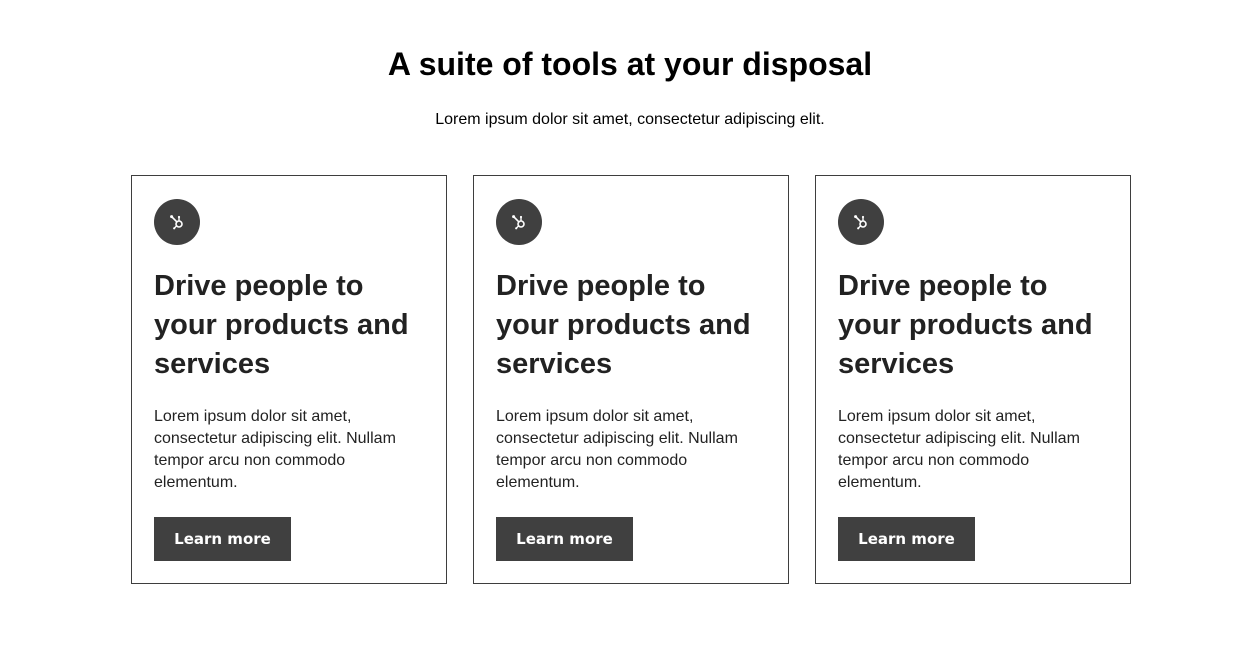 The image size is (1260, 652). What do you see at coordinates (630, 64) in the screenshot?
I see `section-title: A suite of tools at your disposal` at bounding box center [630, 64].